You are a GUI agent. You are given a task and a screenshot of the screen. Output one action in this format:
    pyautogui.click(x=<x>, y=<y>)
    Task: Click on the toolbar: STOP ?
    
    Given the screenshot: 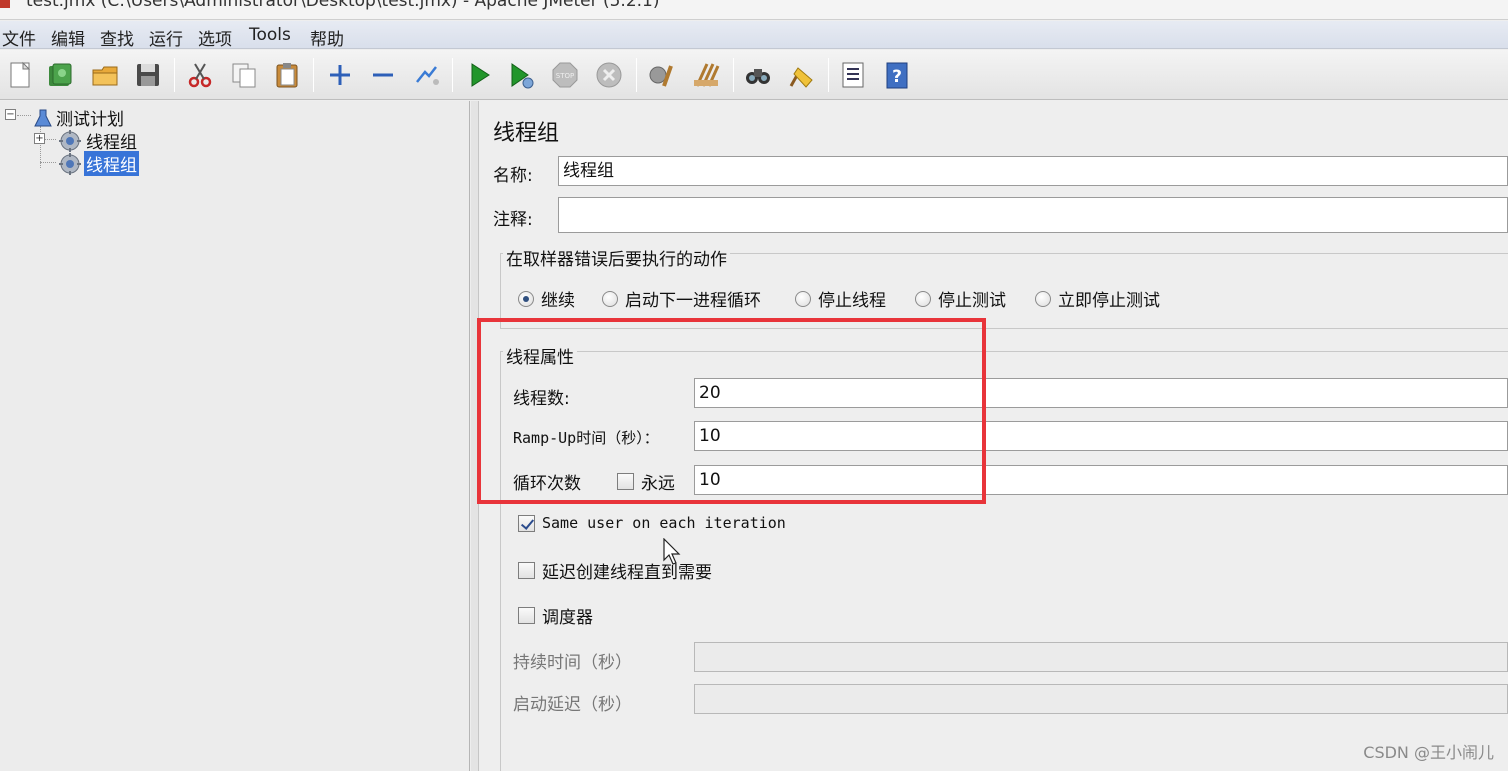 What is the action you would take?
    pyautogui.click(x=754, y=75)
    